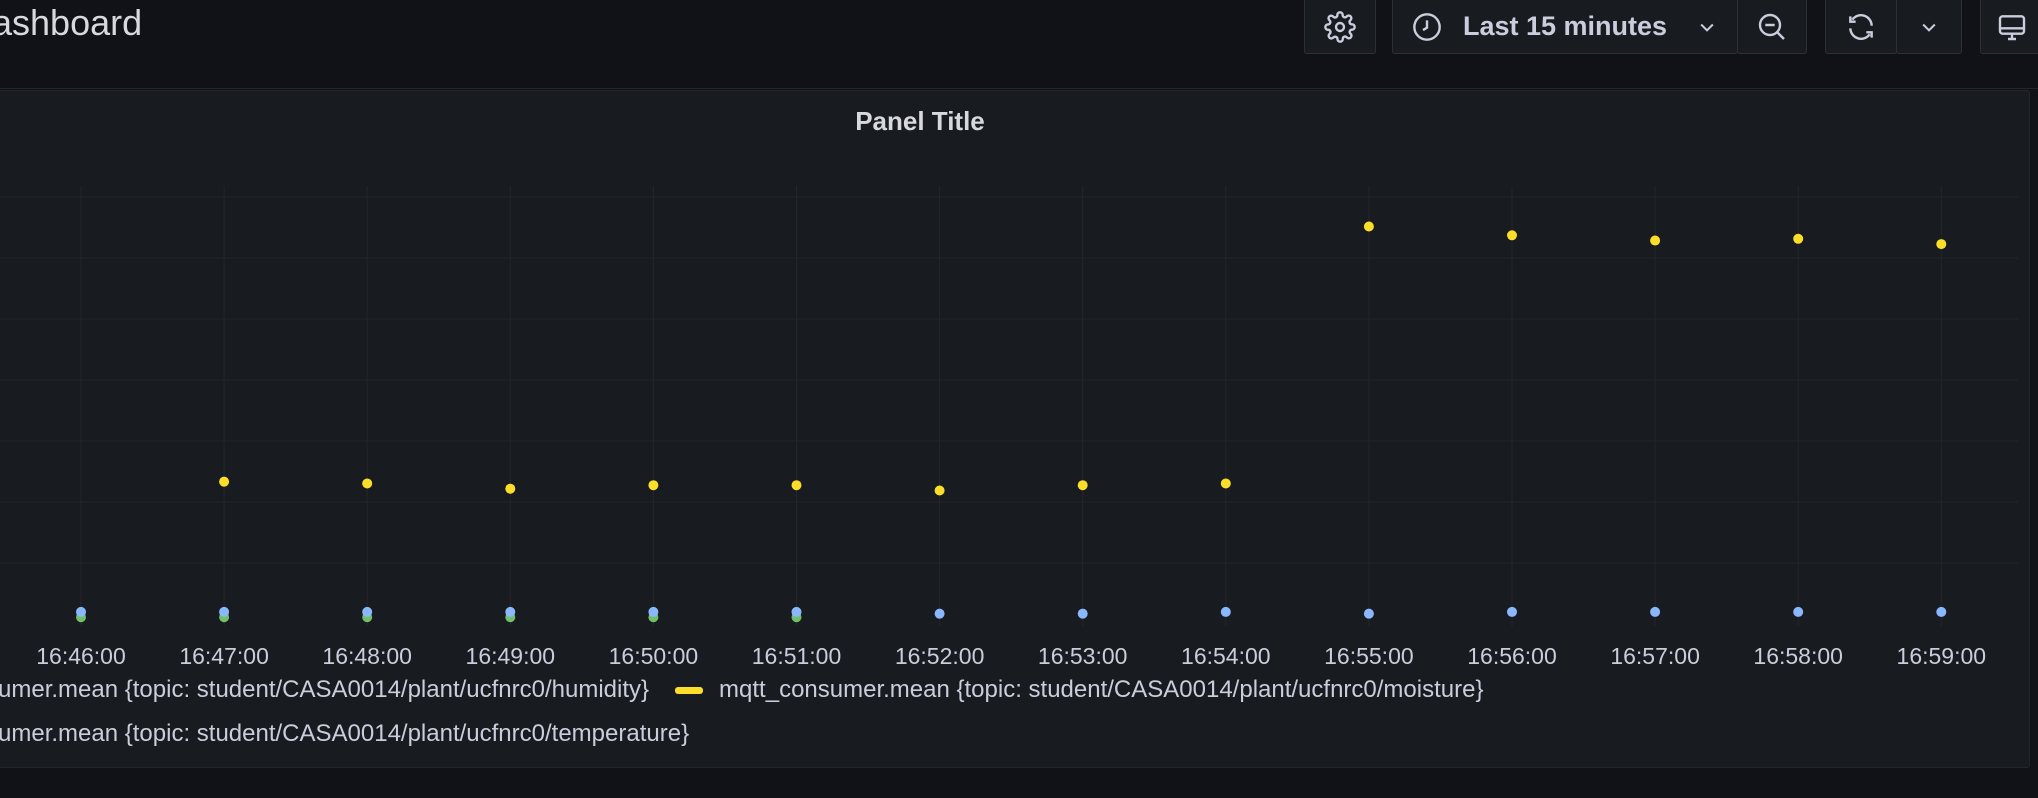 The width and height of the screenshot is (2038, 798). I want to click on x-tick-label: 16:59:00, so click(1942, 656).